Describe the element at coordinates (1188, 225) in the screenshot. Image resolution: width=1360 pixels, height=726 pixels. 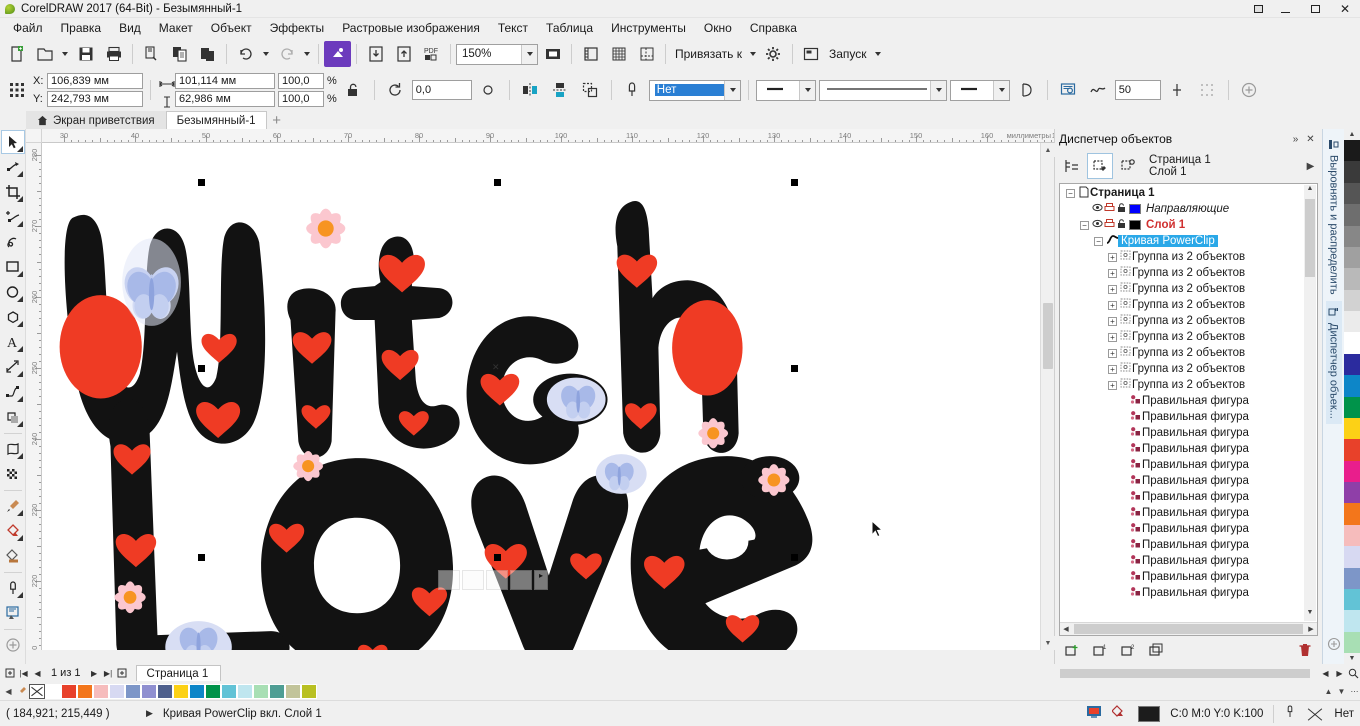
I see `object-tree-row: − Слой 1` at that location.